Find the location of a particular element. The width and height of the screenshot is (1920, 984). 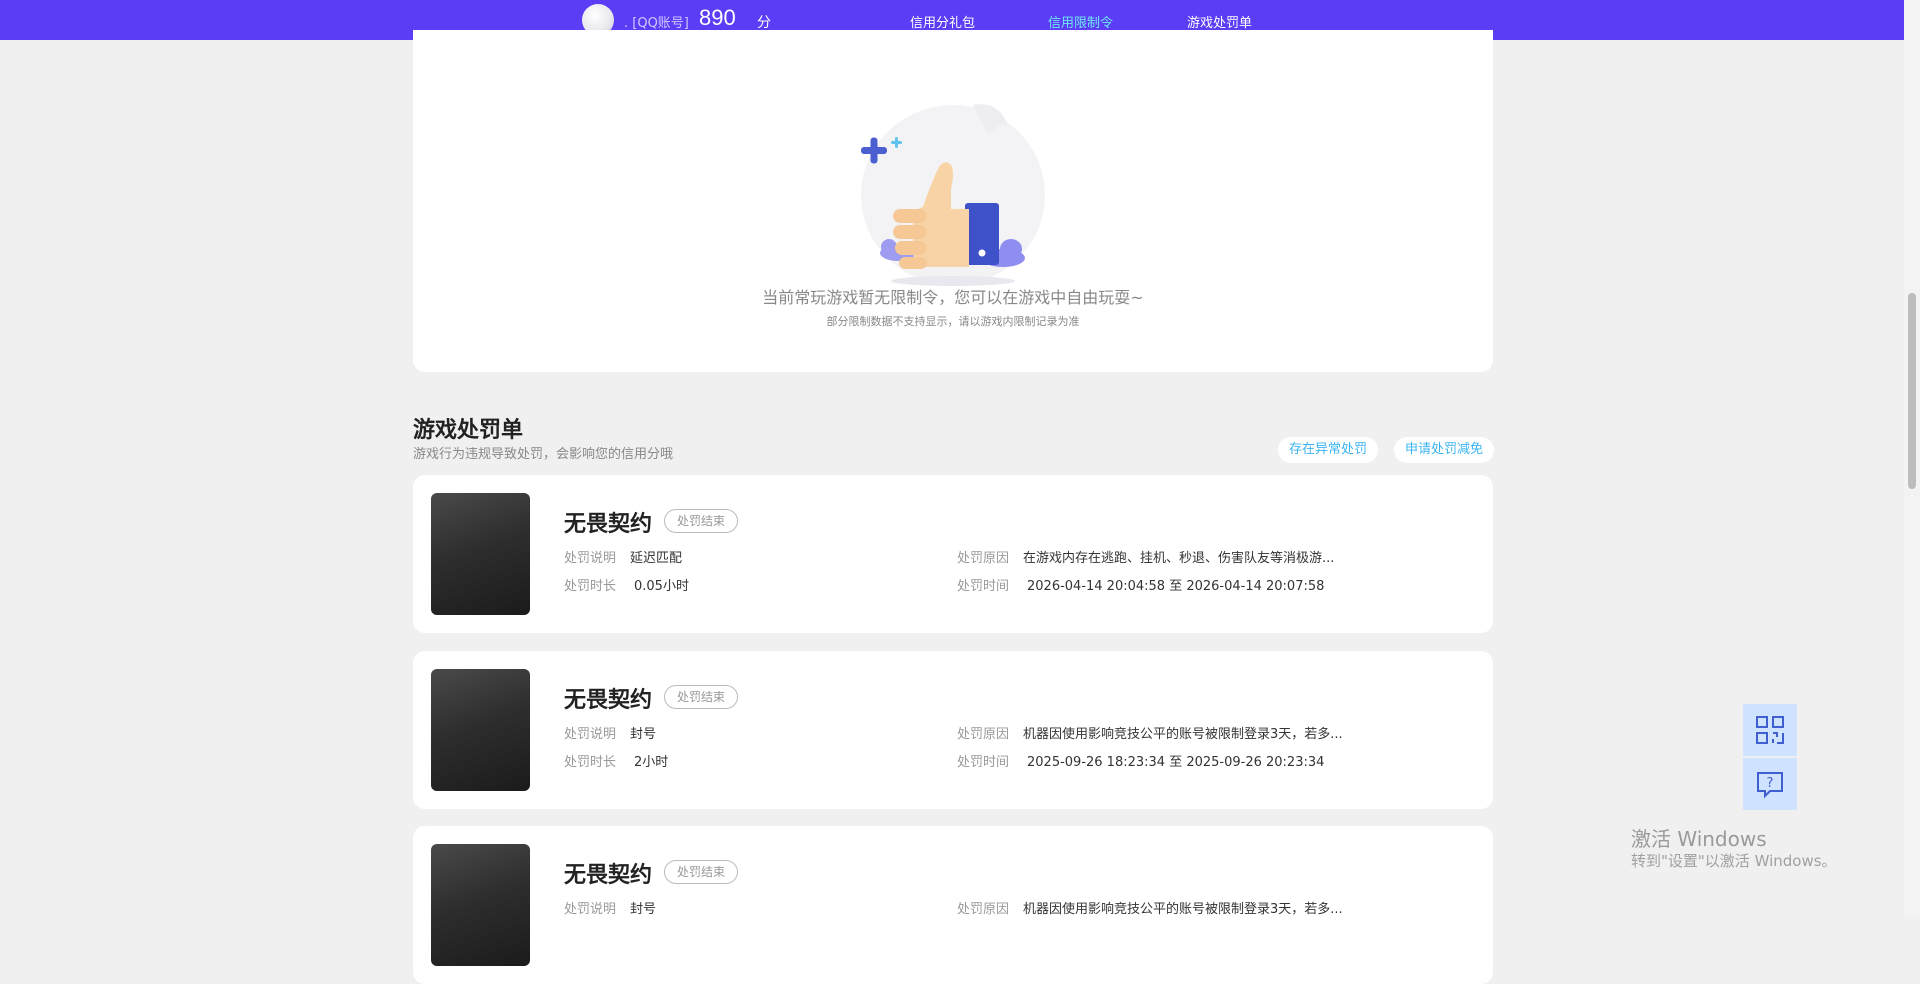

qr-code-icon is located at coordinates (1770, 730).